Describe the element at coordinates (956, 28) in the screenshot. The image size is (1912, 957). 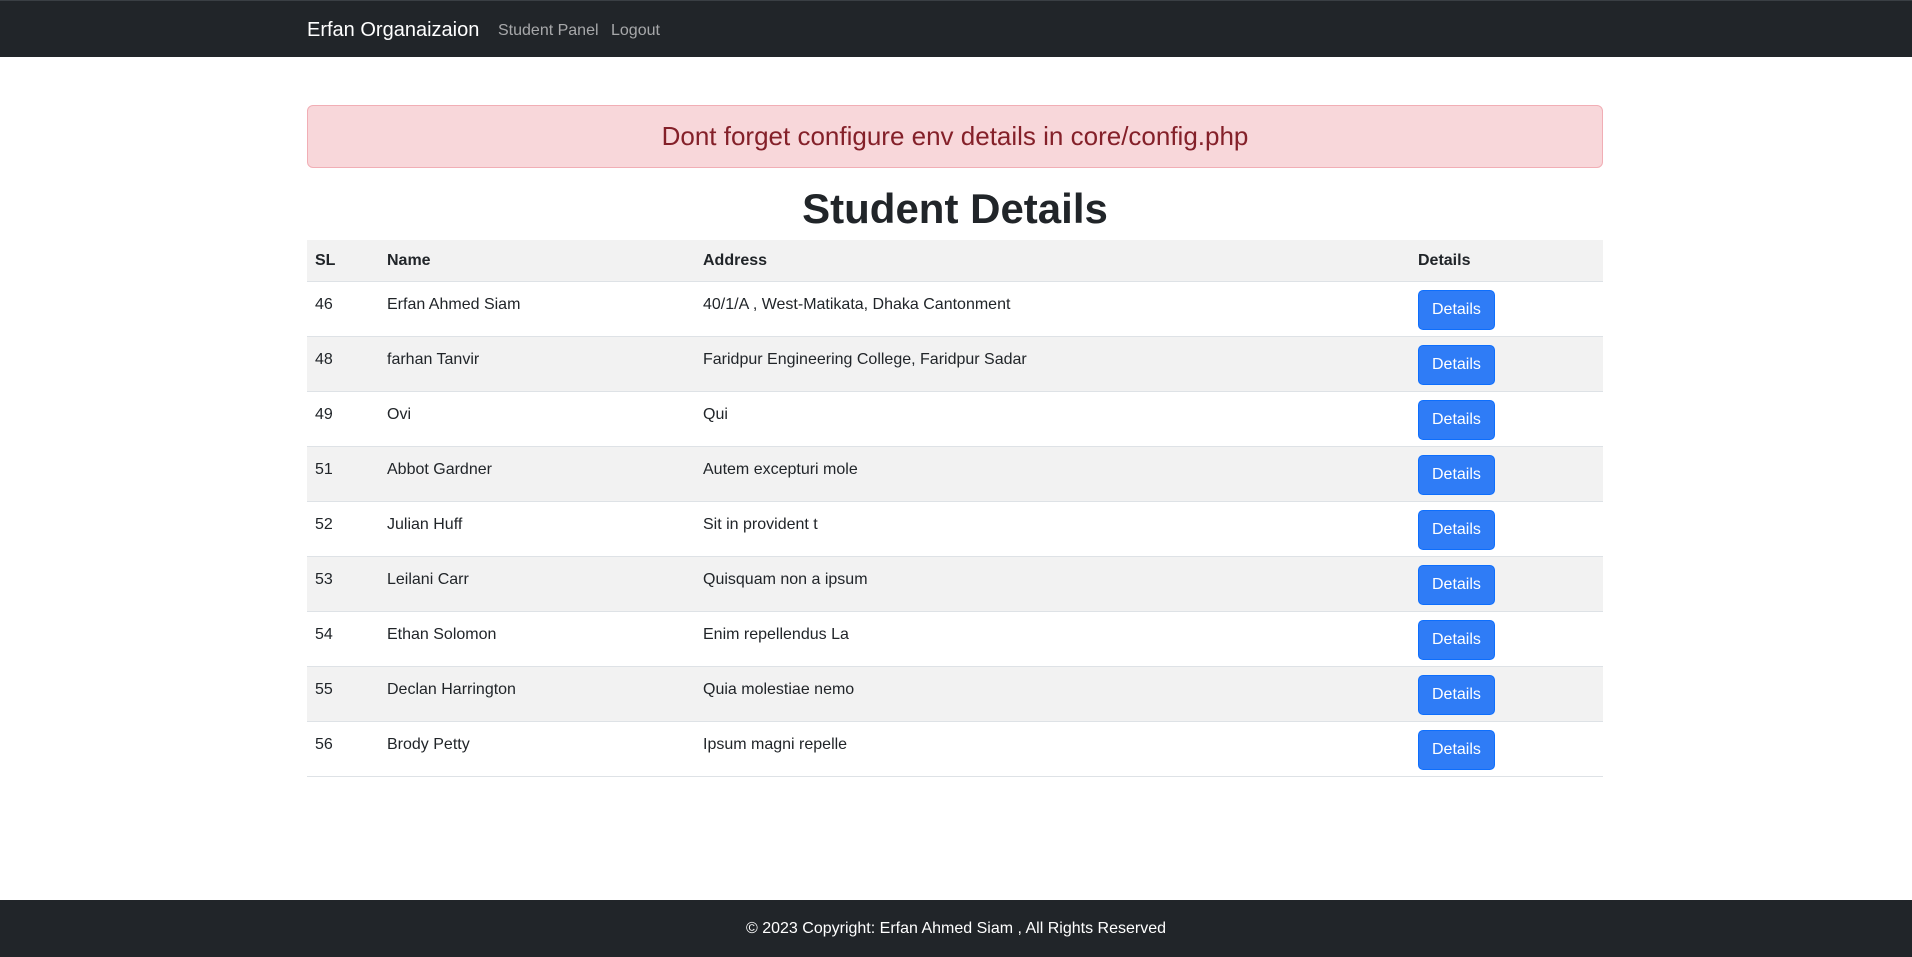
I see `top-navbar: Erfan Organaizaion Student Panel Logout` at that location.